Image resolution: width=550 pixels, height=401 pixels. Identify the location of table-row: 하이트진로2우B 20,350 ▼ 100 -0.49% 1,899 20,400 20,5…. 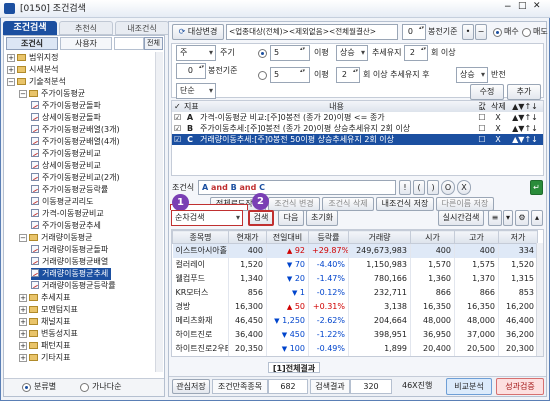
(355, 348).